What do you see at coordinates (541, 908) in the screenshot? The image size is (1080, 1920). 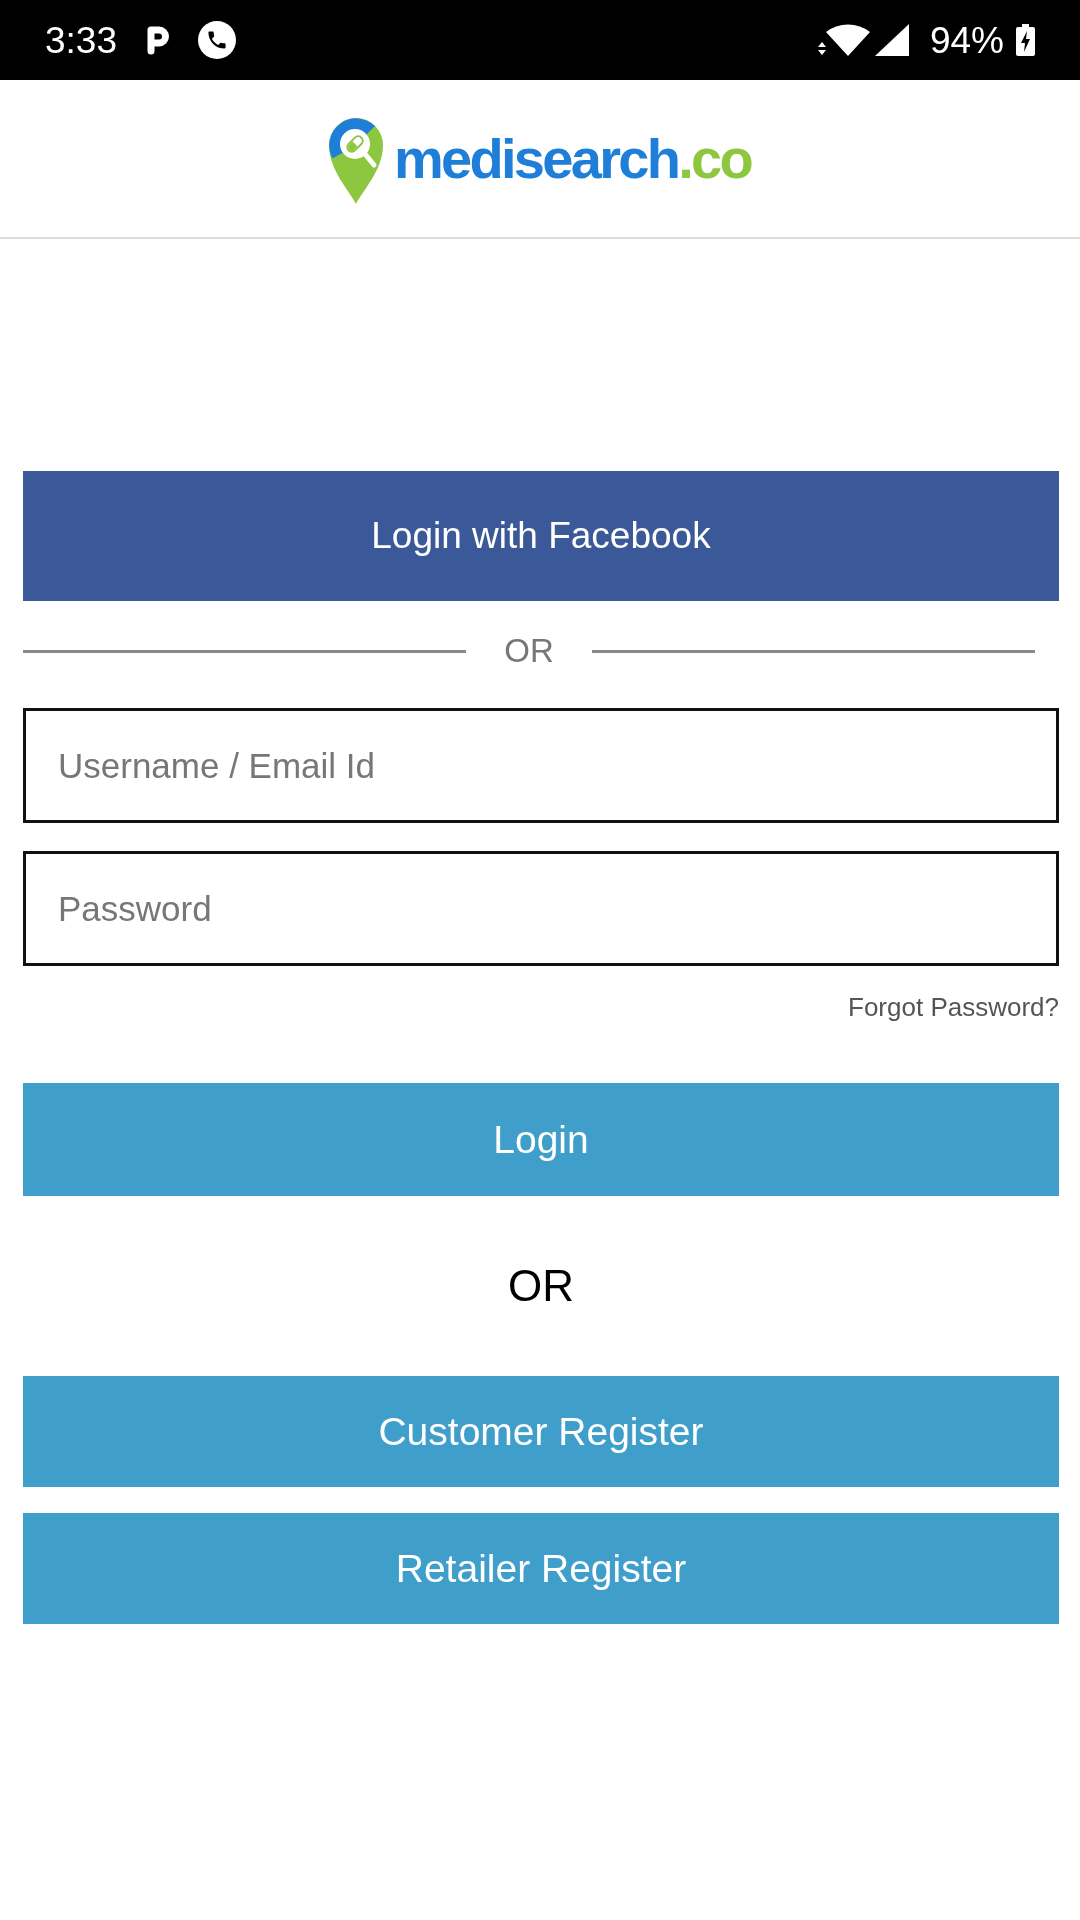 I see `password-field: Password` at bounding box center [541, 908].